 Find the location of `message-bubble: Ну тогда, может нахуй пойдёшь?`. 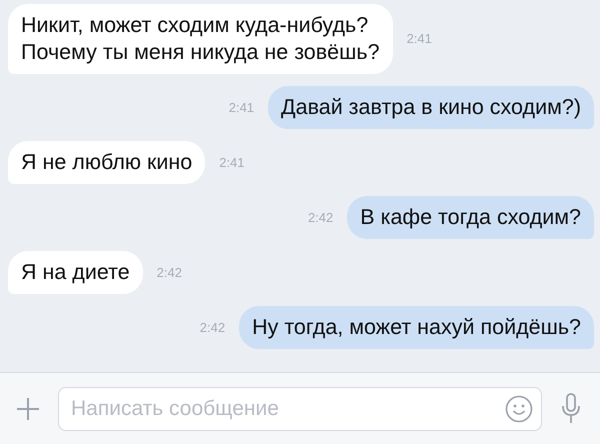

message-bubble: Ну тогда, может нахуй пойдёшь? is located at coordinates (416, 327).